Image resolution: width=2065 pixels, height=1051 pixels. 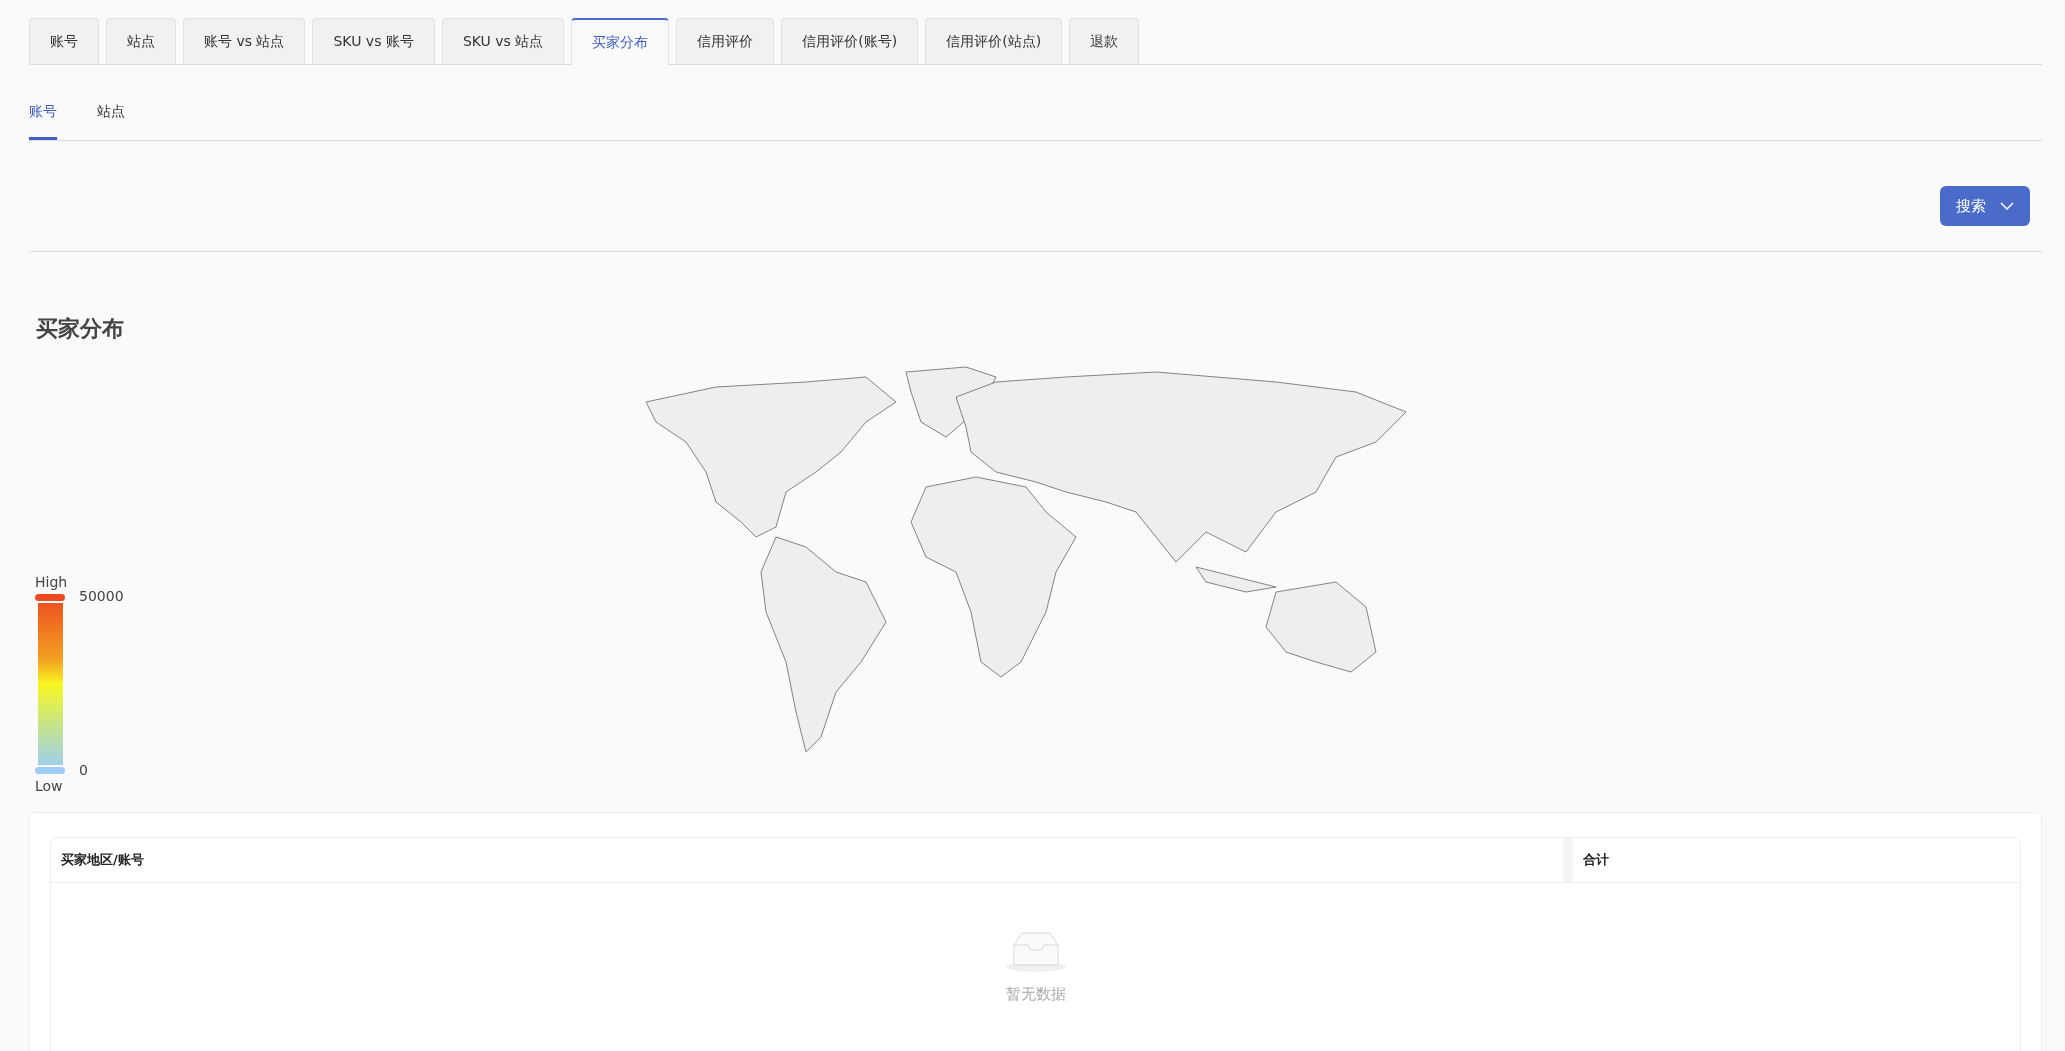 I want to click on tab: 站点, so click(x=141, y=41).